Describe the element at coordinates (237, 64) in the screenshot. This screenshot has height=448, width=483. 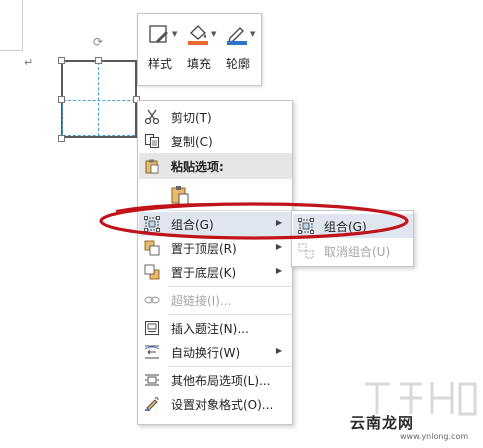
I see `outline-label: 轮廓` at that location.